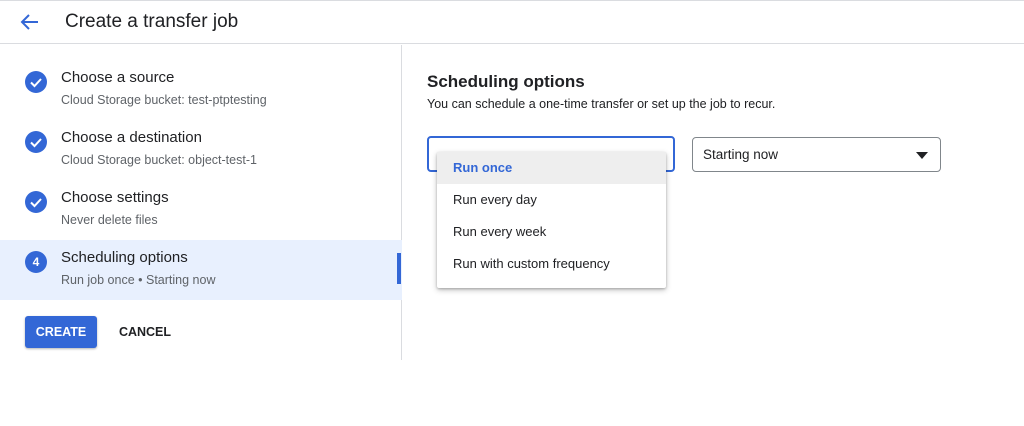 The width and height of the screenshot is (1024, 426). I want to click on step-subtitle: Never delete files, so click(109, 220).